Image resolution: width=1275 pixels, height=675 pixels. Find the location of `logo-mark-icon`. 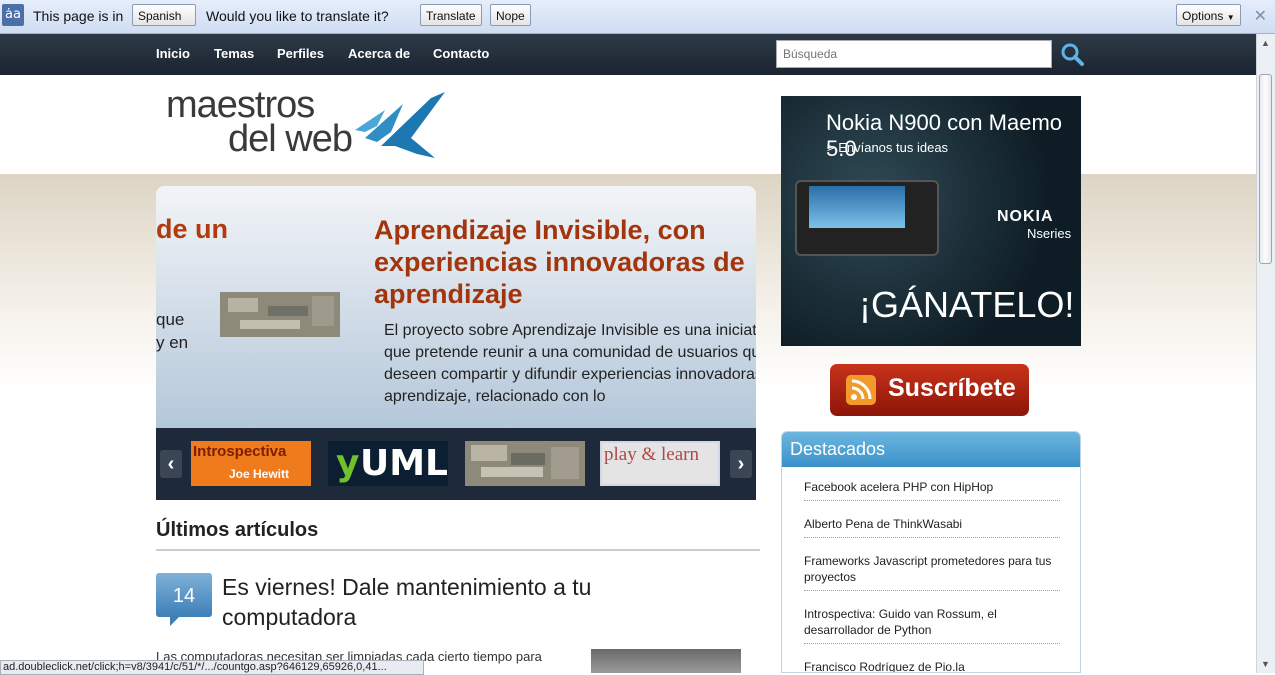

logo-mark-icon is located at coordinates (400, 125).